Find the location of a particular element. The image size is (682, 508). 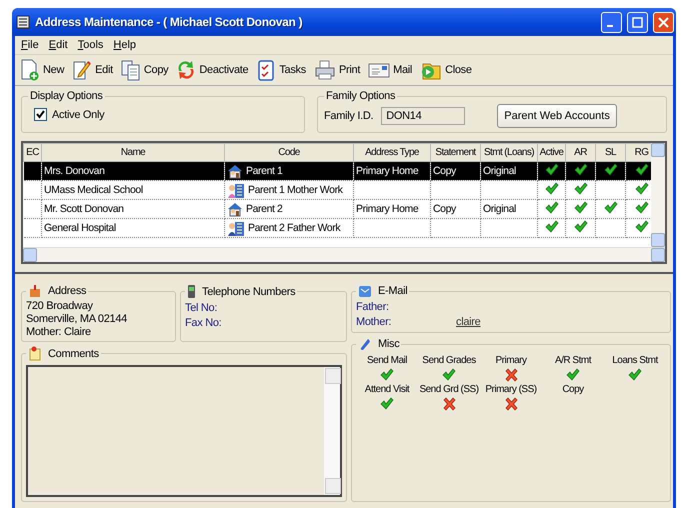

maximize-button is located at coordinates (637, 22).